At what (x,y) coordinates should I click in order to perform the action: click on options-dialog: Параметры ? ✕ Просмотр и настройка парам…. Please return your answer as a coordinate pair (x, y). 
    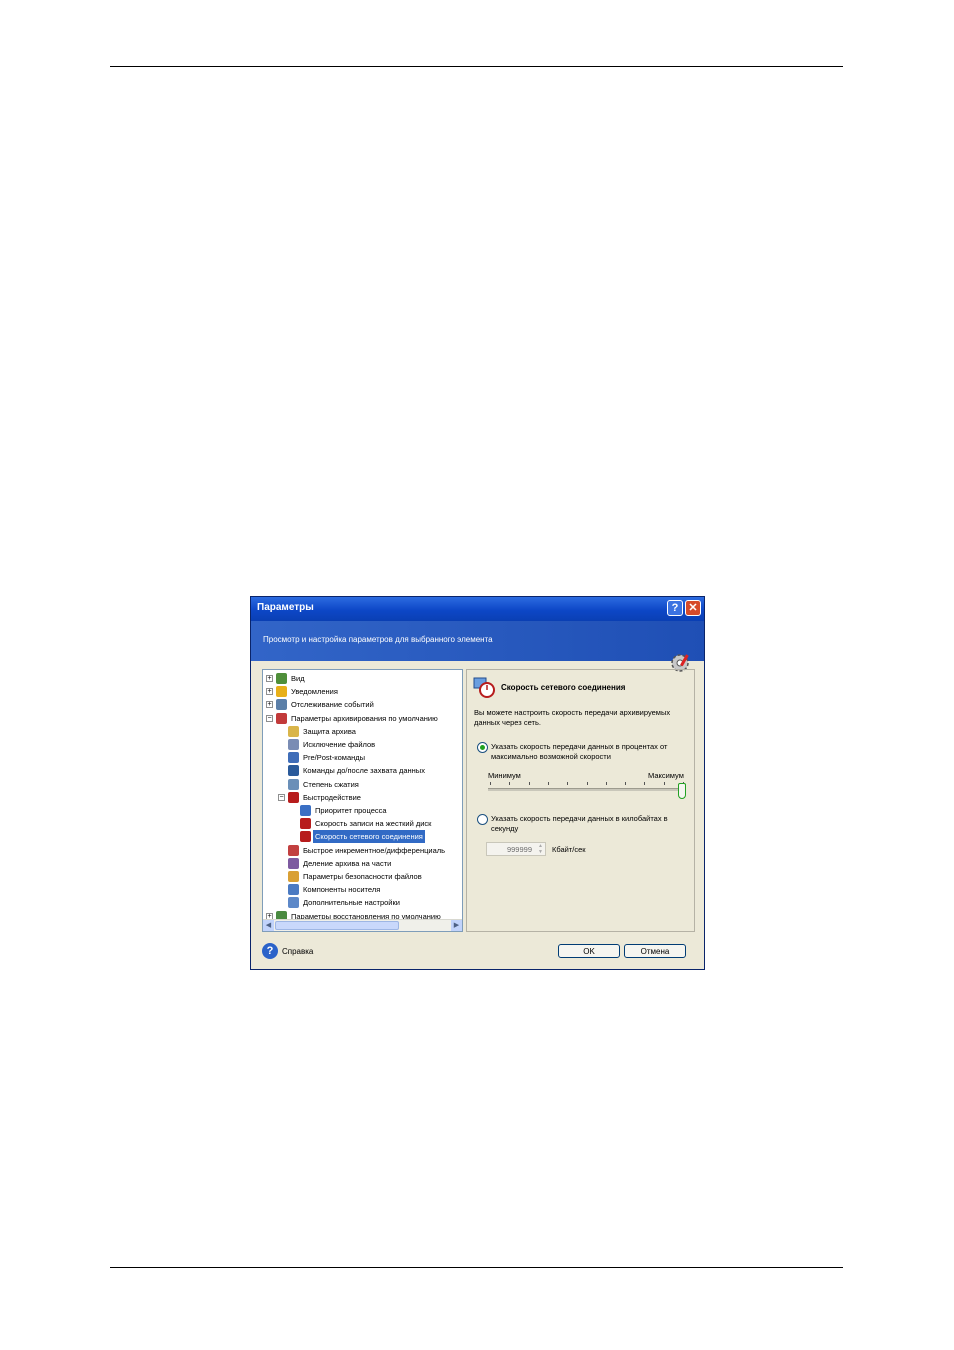
    Looking at the image, I should click on (477, 783).